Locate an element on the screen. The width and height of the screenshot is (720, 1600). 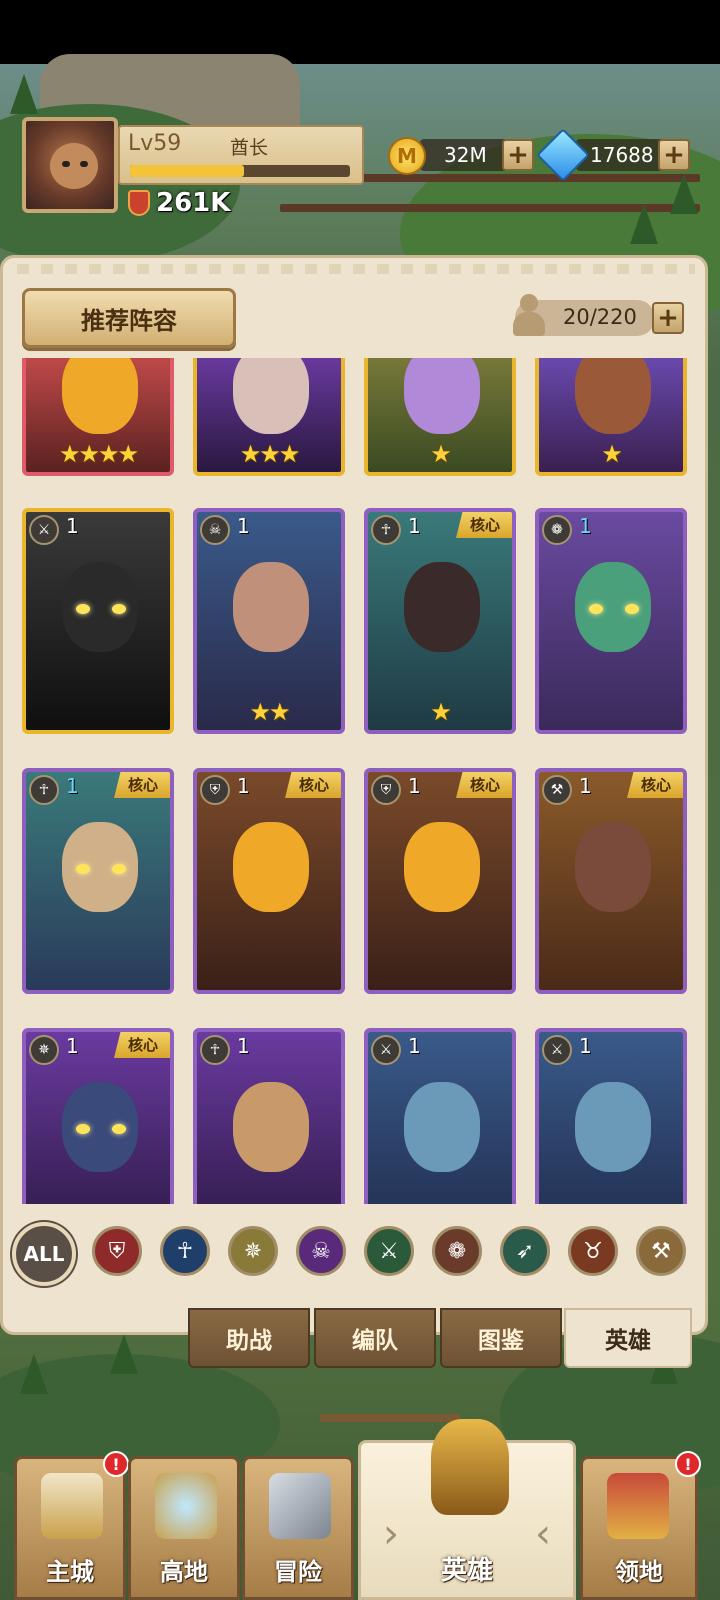
holy-wings-icon: ✵ is located at coordinates (44, 1050).